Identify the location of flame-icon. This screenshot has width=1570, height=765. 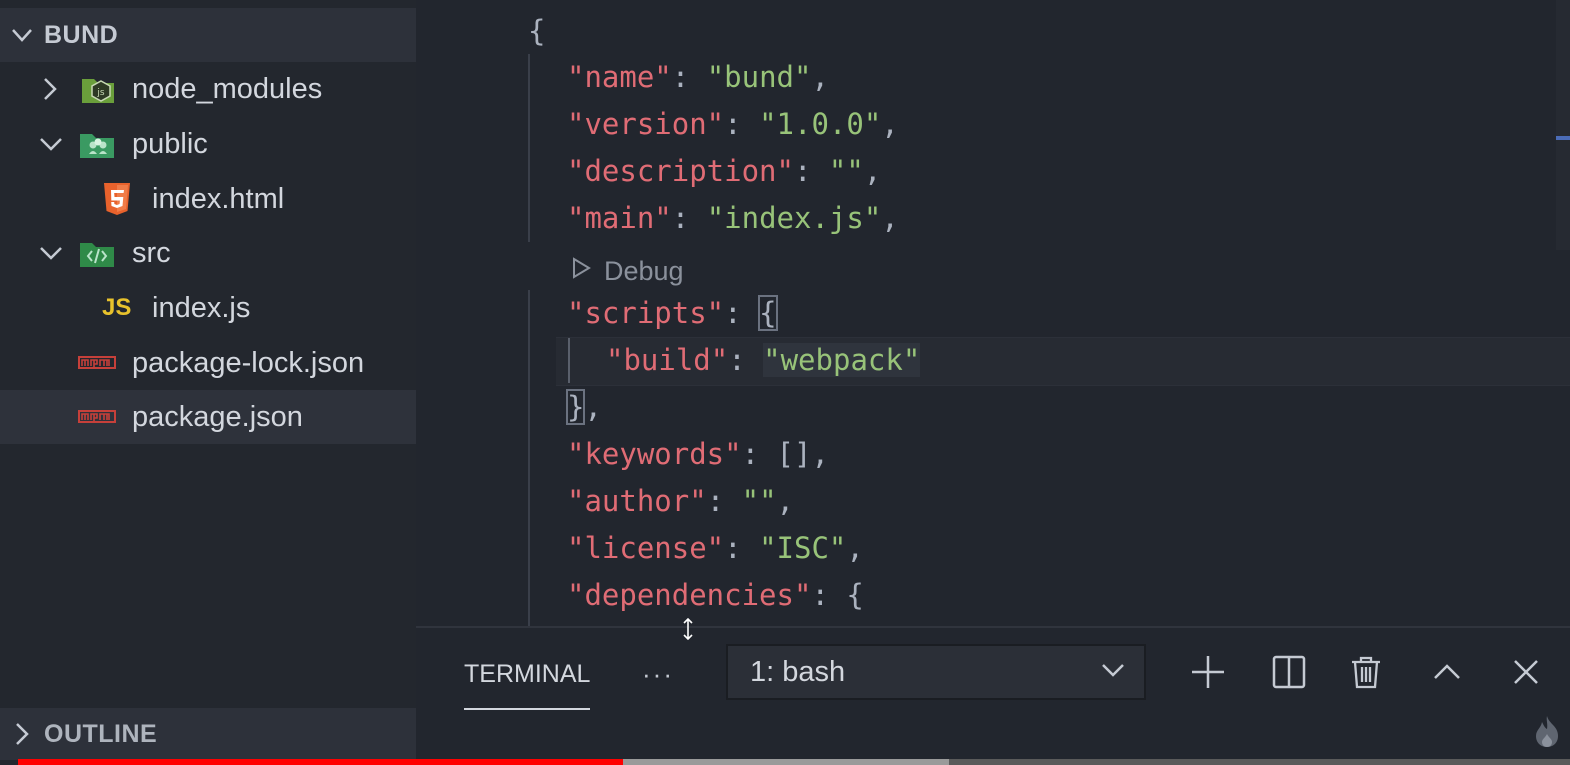
(1547, 733).